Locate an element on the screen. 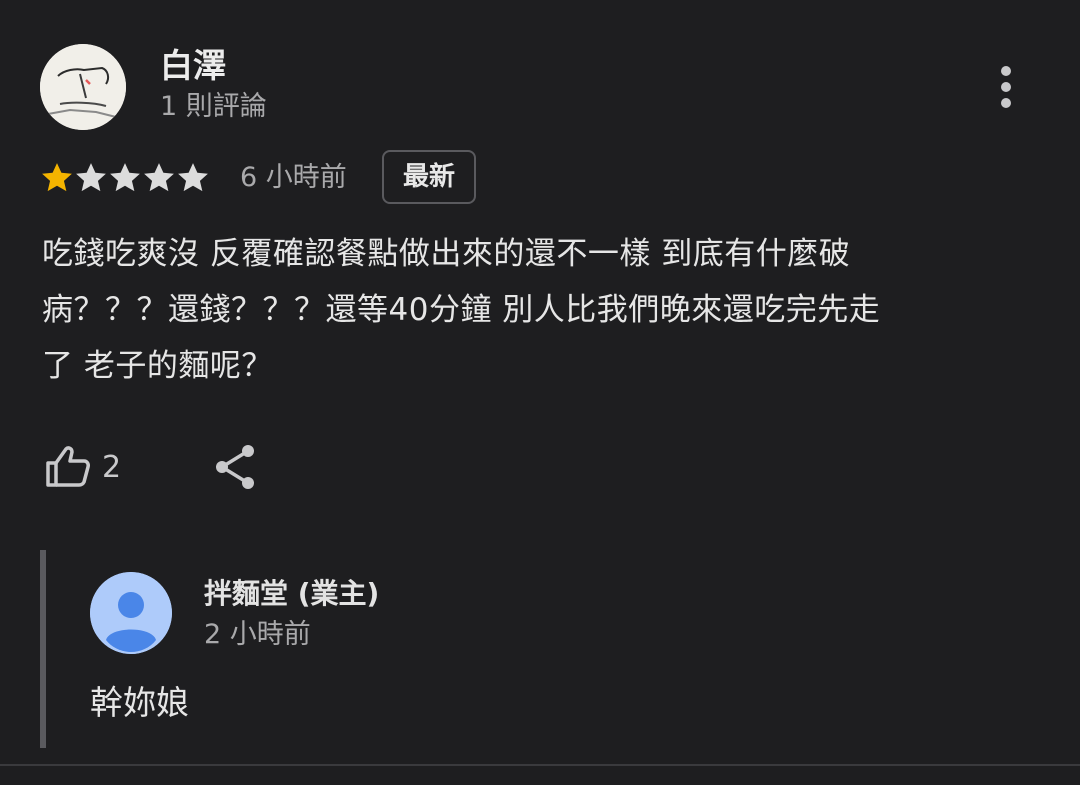 The height and width of the screenshot is (785, 1080). like-count: 2 is located at coordinates (112, 467).